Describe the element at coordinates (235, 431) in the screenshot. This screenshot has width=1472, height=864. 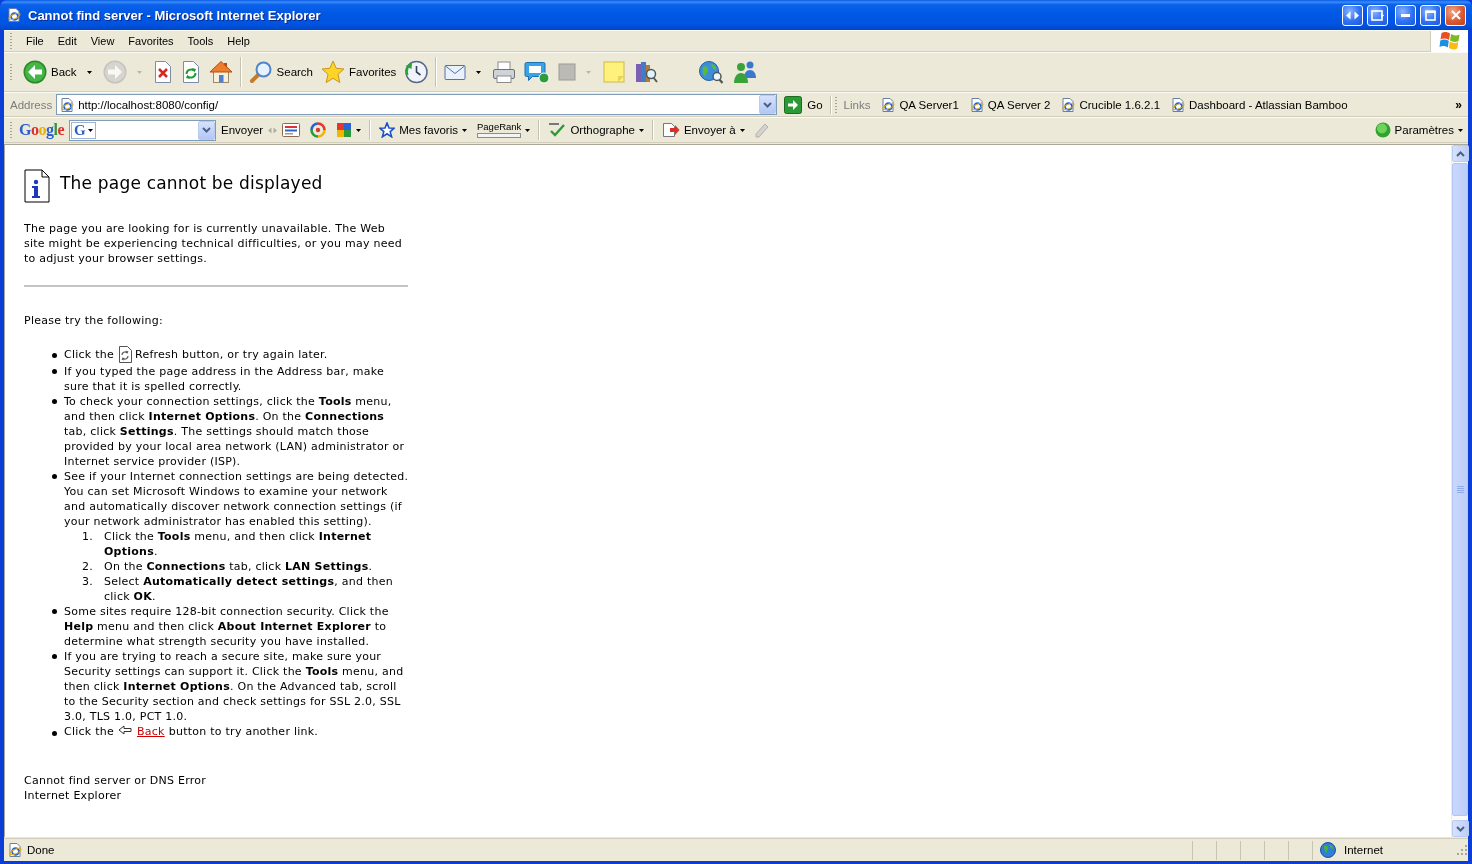
I see `step-text: To check your connection settings, click the Tools menu, and then click Internet Options. On the Connections tab, click Settings. The settings should match those provided by your local area network (LAN) administrator or Internet service provider (ISP).` at that location.